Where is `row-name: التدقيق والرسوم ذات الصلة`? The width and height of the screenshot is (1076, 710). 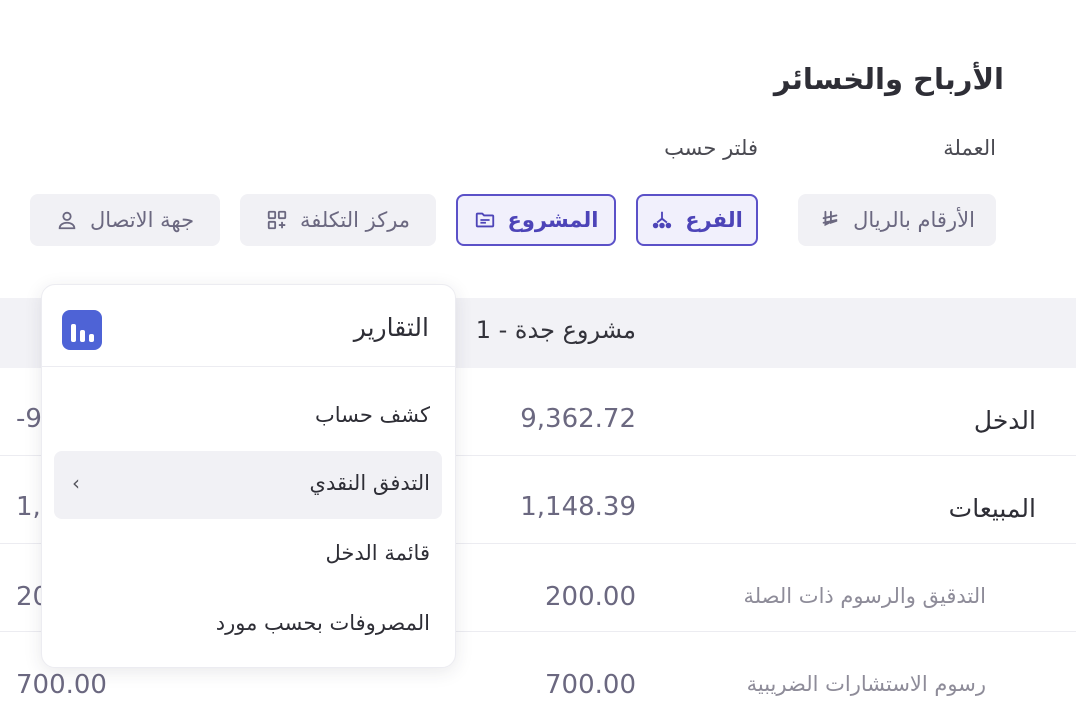
row-name: التدقيق والرسوم ذات الصلة is located at coordinates (864, 596).